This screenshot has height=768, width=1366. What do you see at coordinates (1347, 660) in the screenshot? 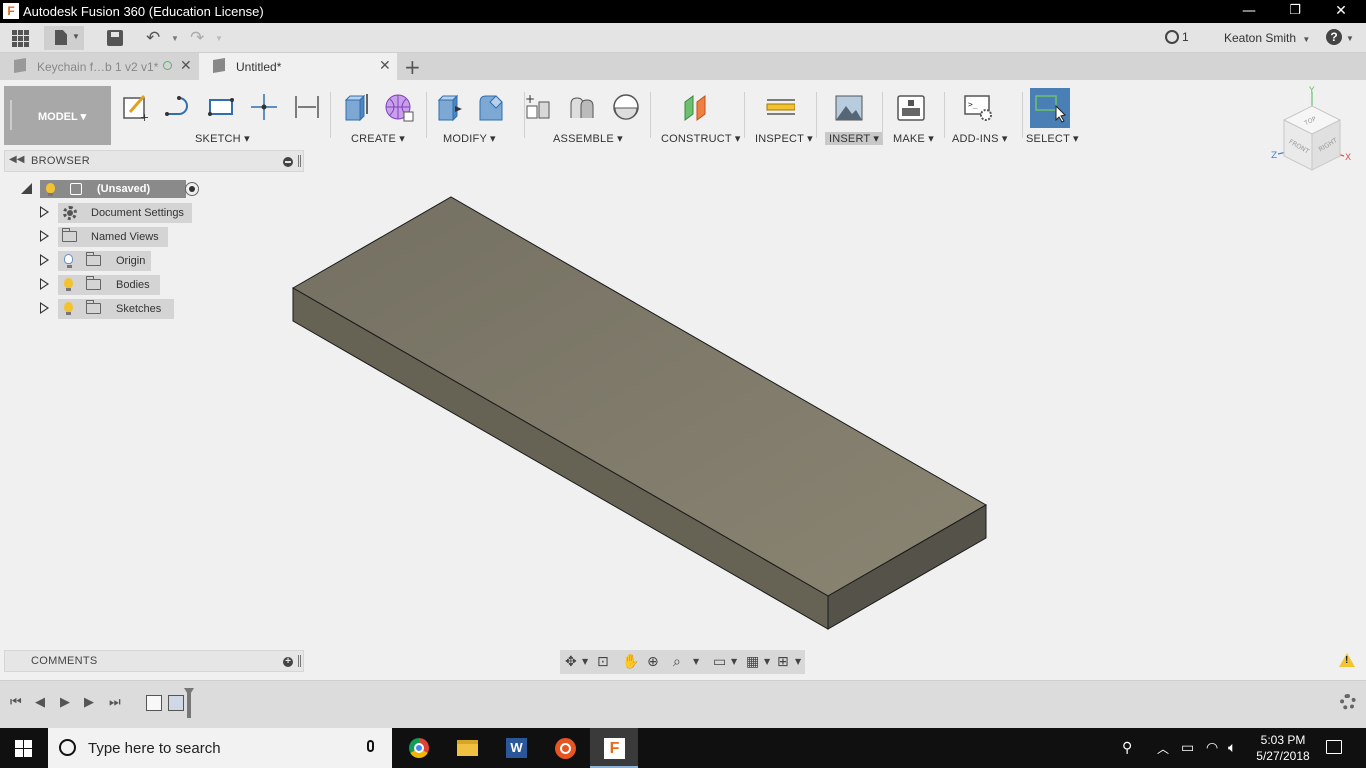
I see `warning-icon` at bounding box center [1347, 660].